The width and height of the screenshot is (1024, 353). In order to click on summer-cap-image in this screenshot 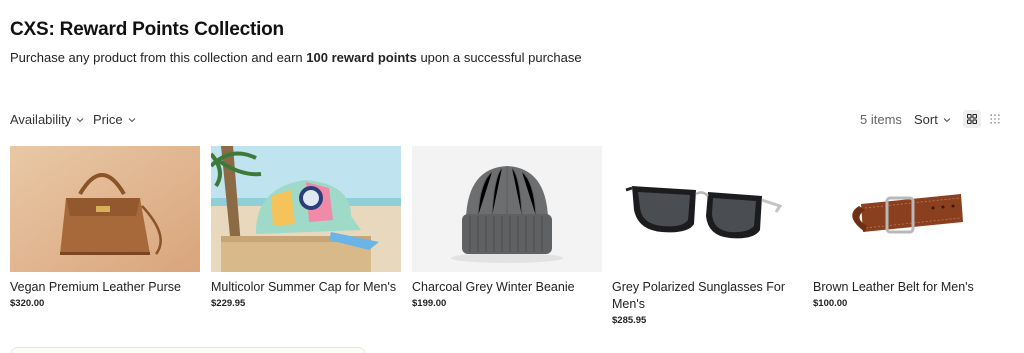, I will do `click(306, 209)`.